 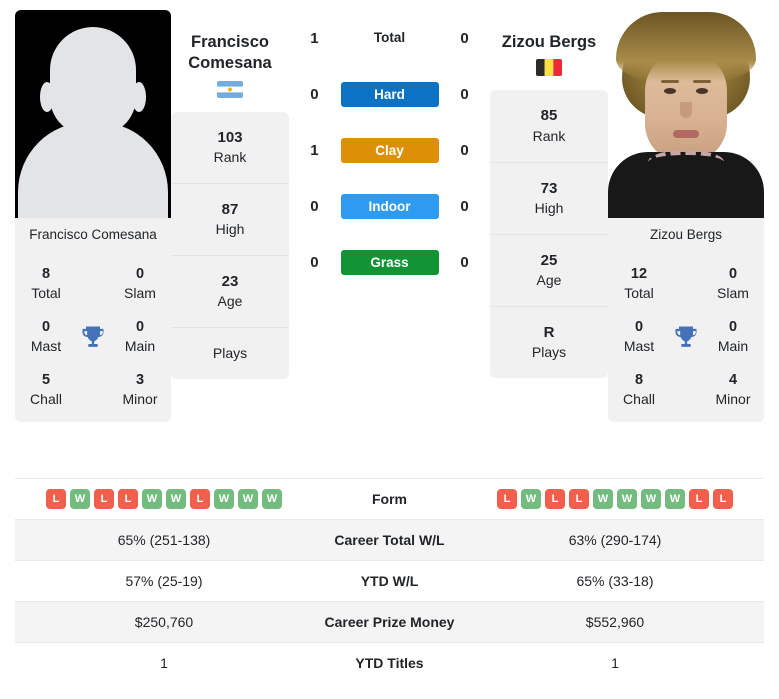 What do you see at coordinates (93, 114) in the screenshot?
I see `left-player-photo` at bounding box center [93, 114].